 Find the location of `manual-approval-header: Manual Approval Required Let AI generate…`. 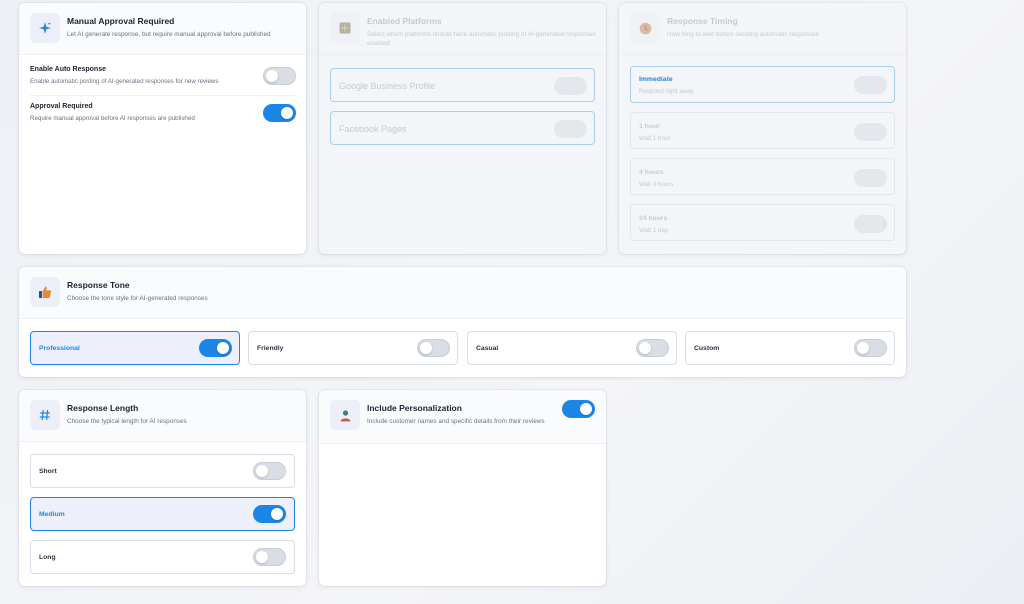

manual-approval-header: Manual Approval Required Let AI generate… is located at coordinates (162, 29).